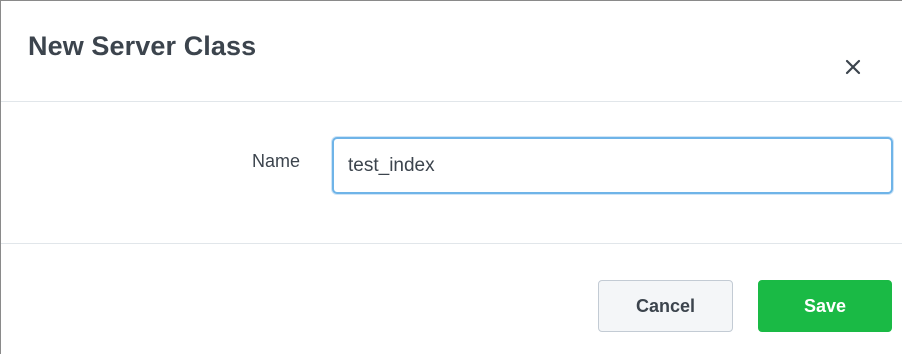 This screenshot has height=354, width=902. I want to click on dialog-title: New Server Class, so click(142, 46).